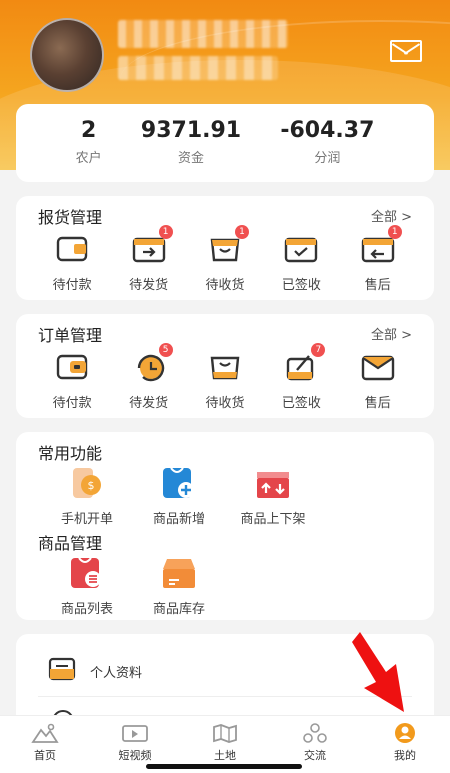 This screenshot has height=773, width=450. I want to click on icon-label: 商品上下架, so click(273, 519).